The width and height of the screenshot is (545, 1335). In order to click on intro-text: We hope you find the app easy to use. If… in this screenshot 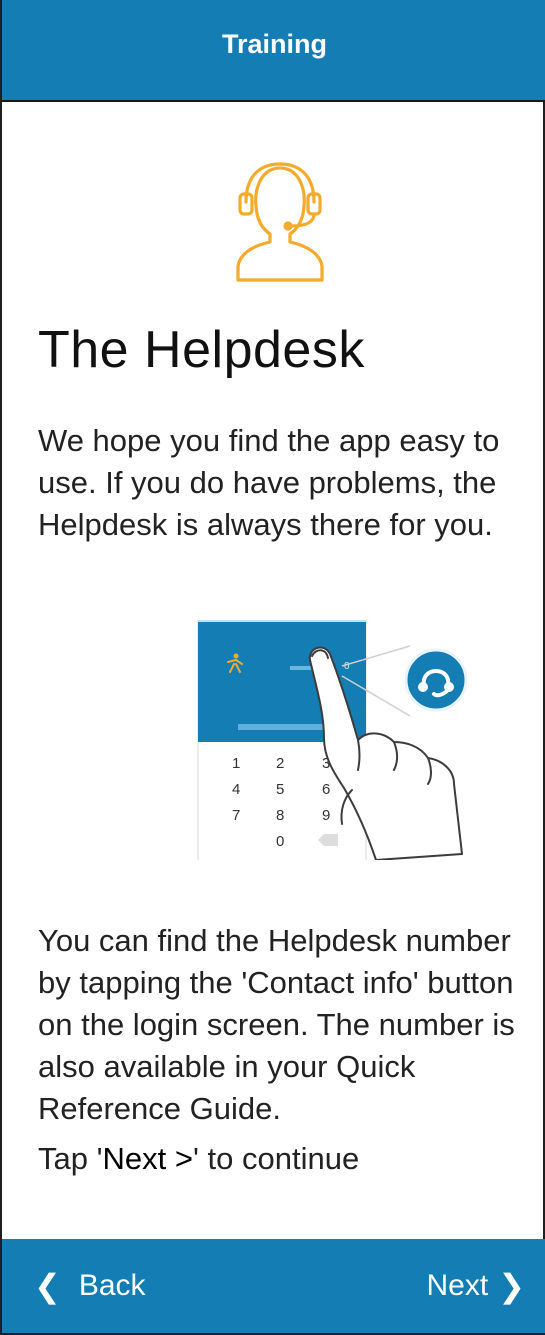, I will do `click(269, 482)`.